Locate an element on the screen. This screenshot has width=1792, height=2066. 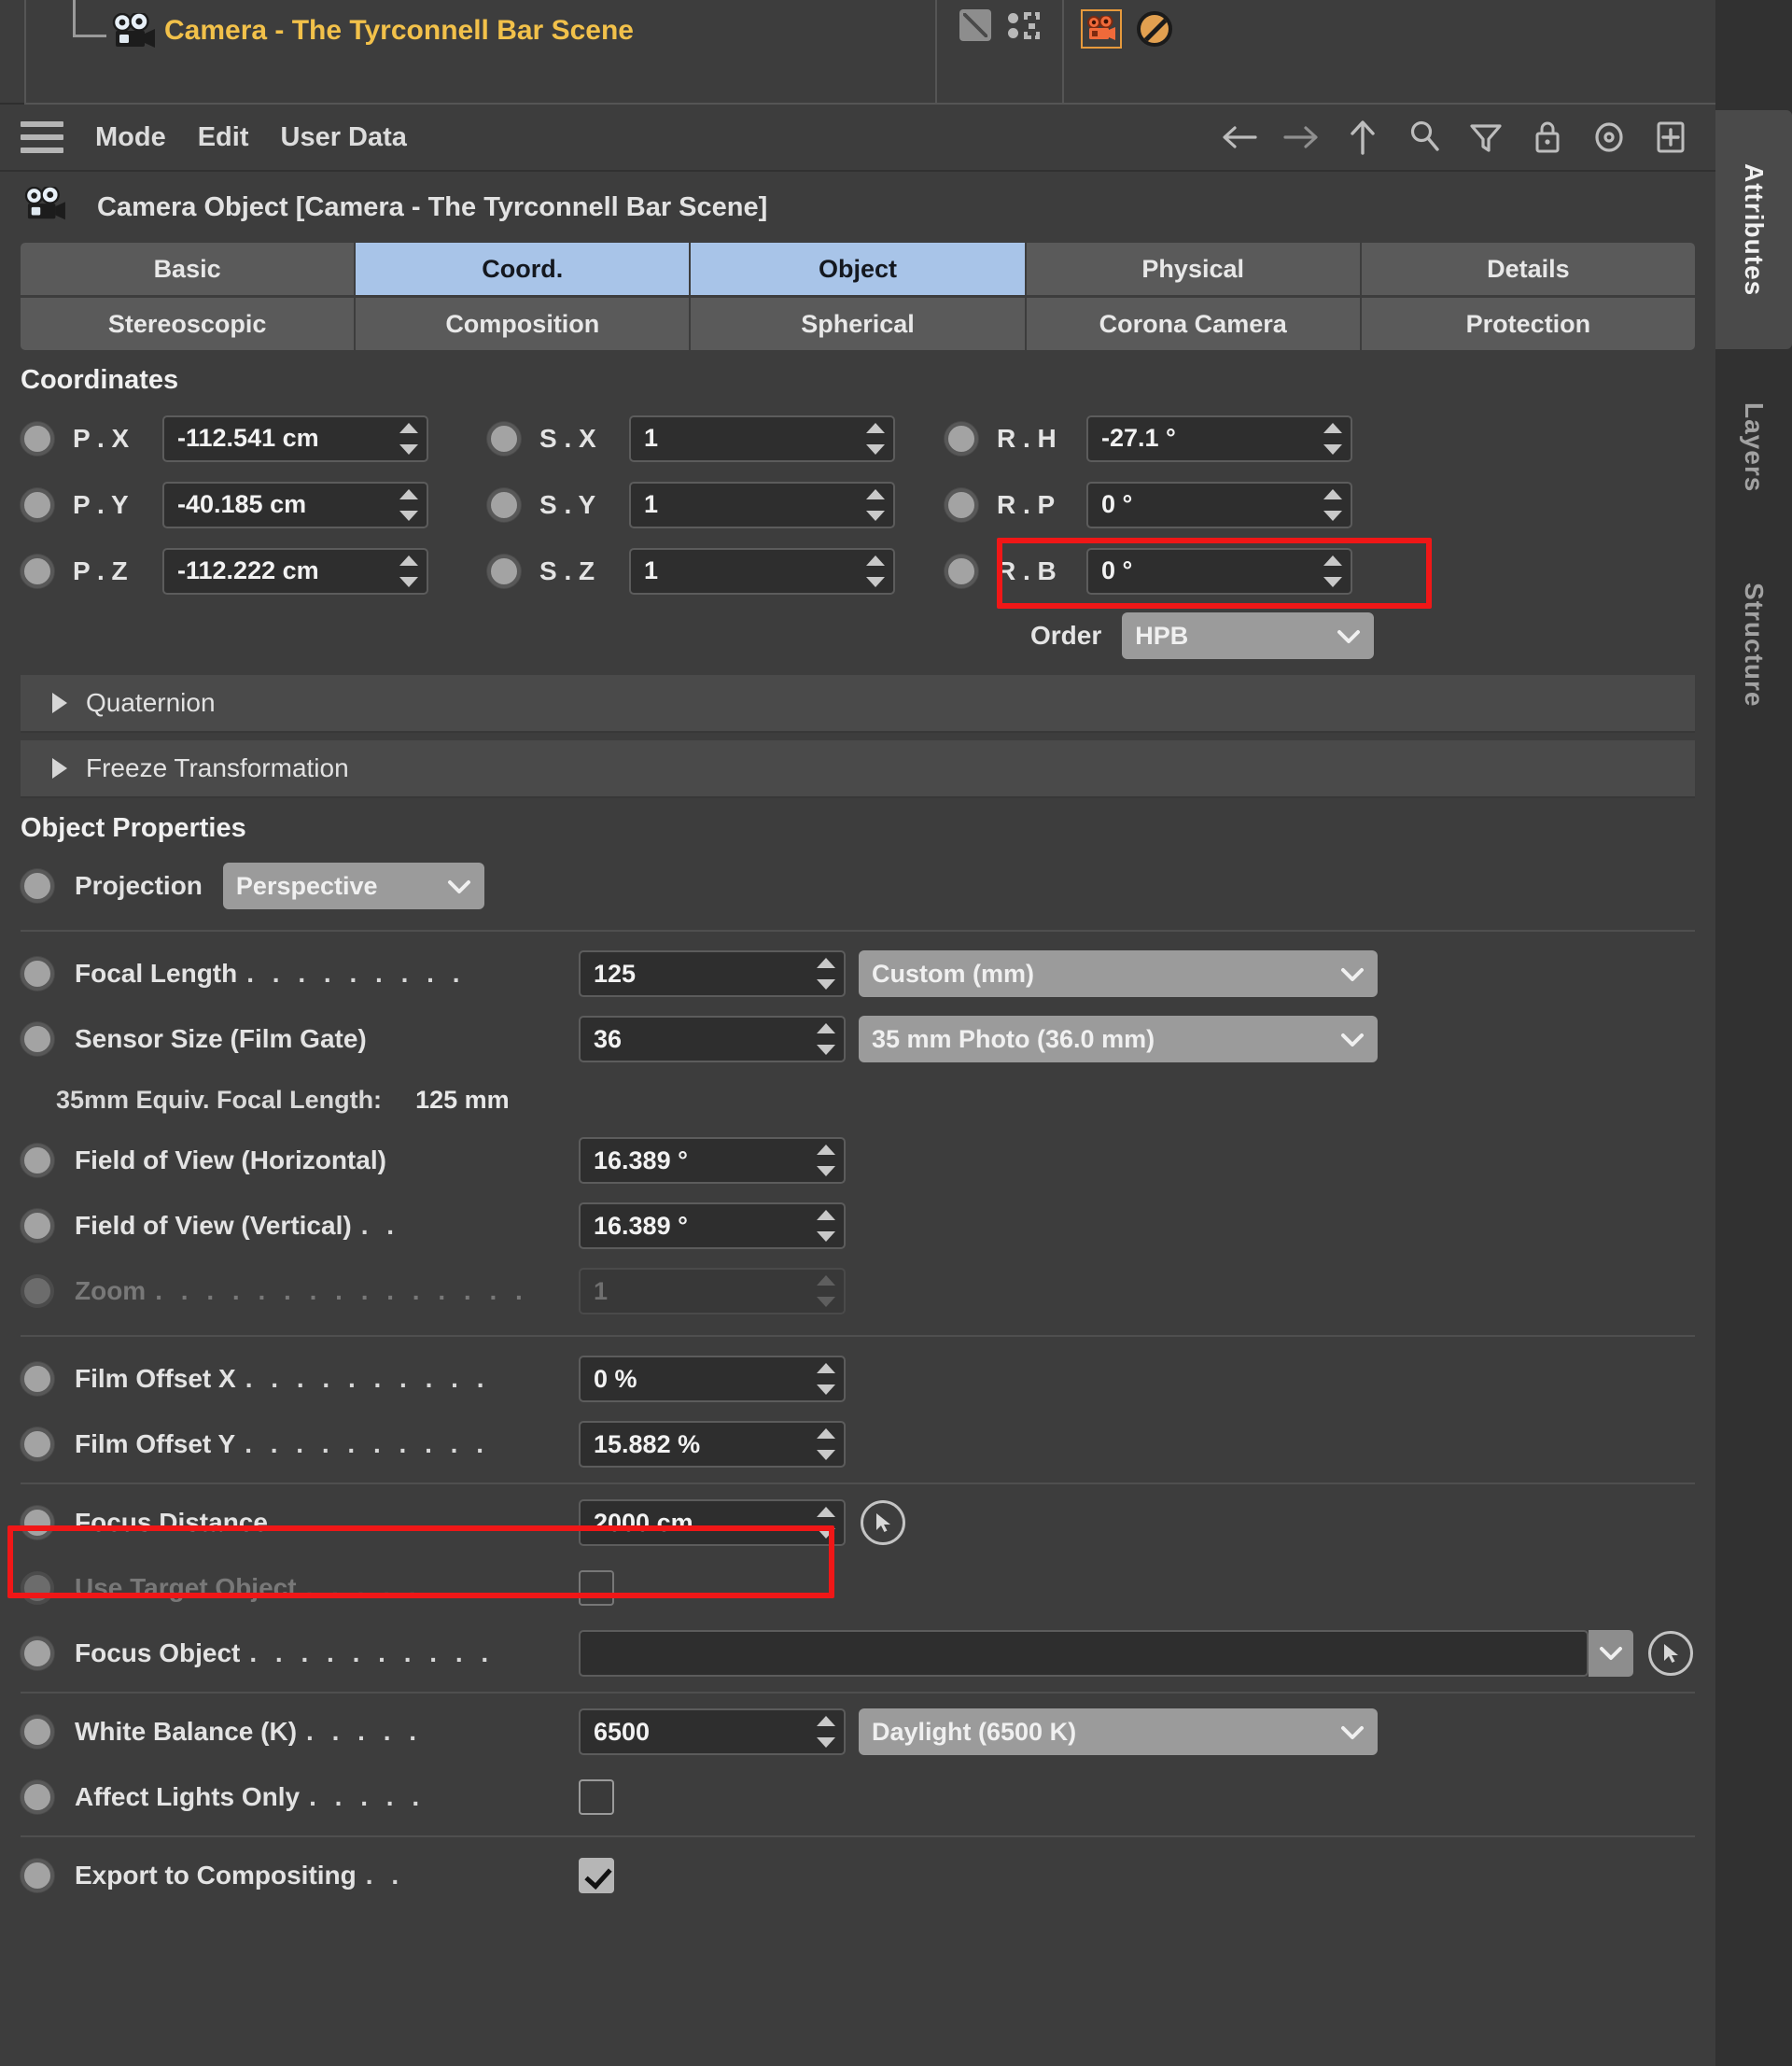
scale-x-field: 1 is located at coordinates (762, 438).